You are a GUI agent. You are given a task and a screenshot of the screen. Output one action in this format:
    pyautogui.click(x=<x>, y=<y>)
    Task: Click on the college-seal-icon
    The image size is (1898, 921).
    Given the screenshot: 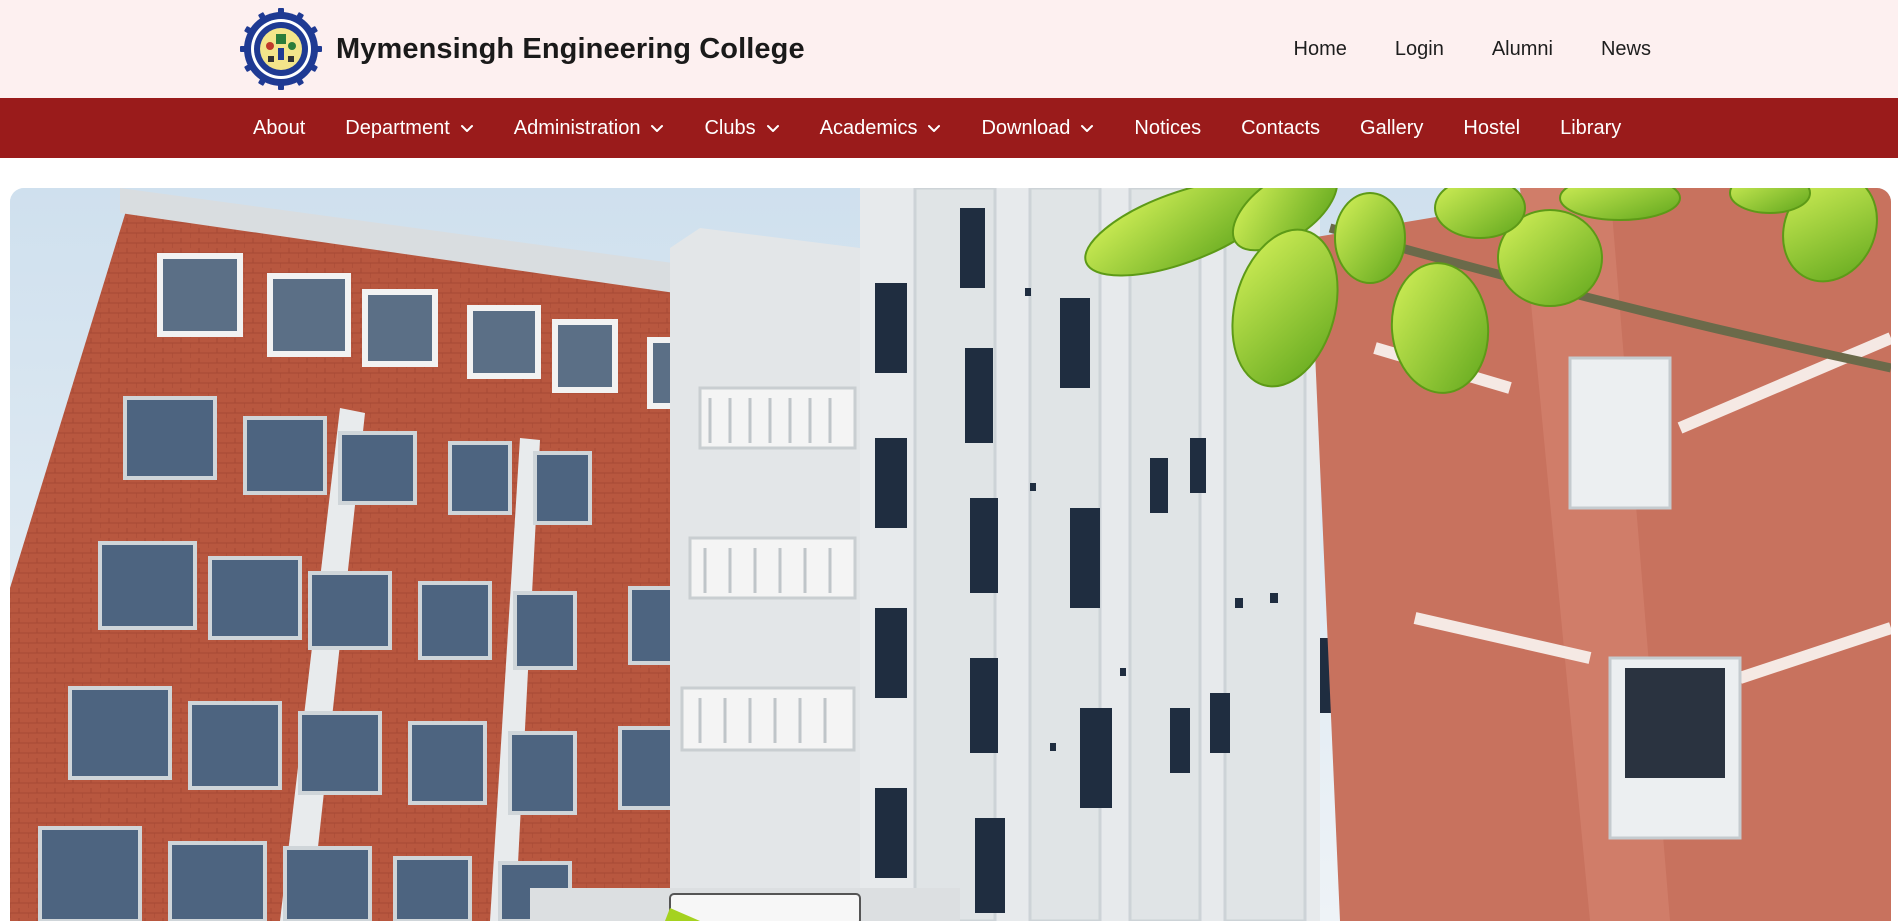 What is the action you would take?
    pyautogui.click(x=281, y=49)
    